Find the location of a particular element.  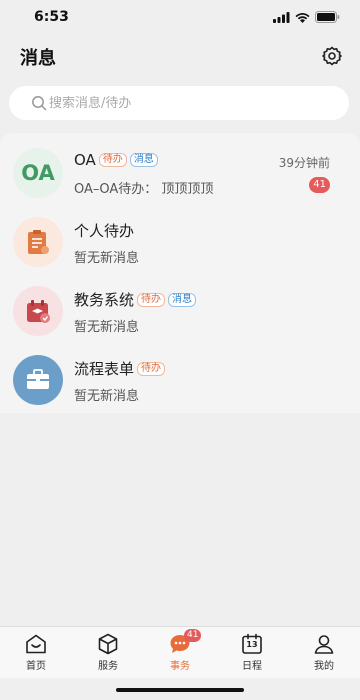

avatar-text: OA is located at coordinates (38, 173).